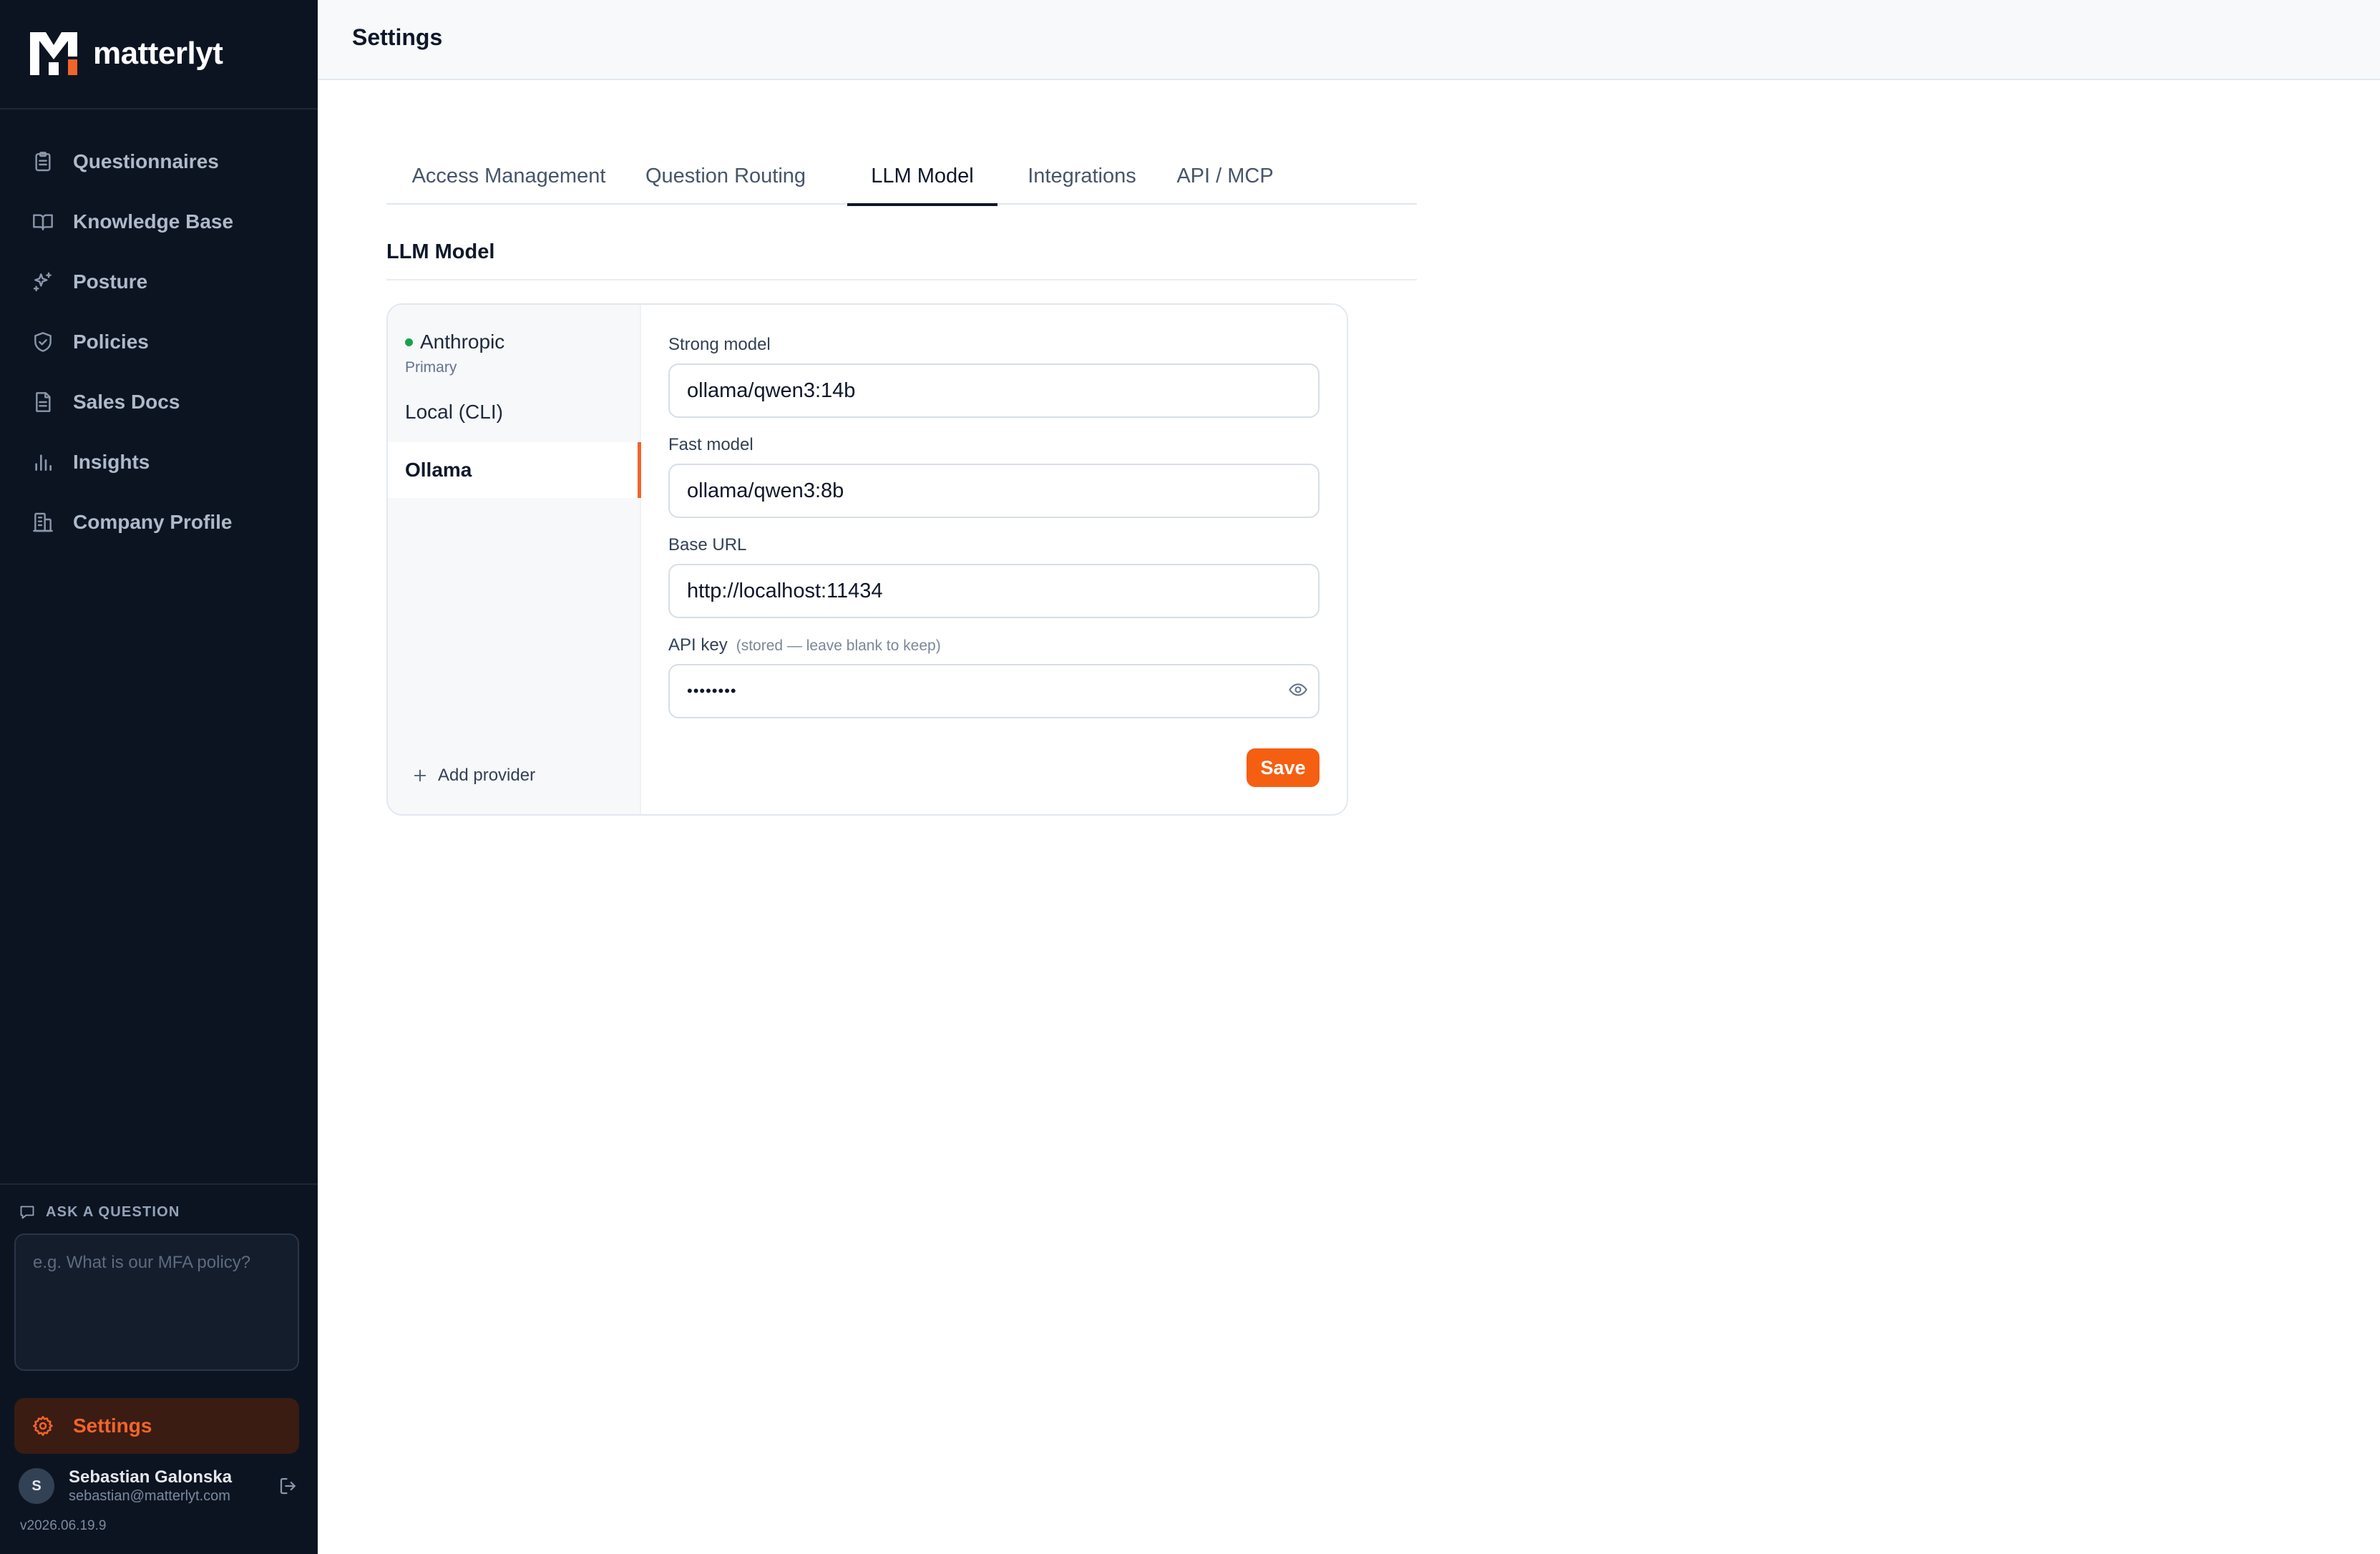  Describe the element at coordinates (901, 280) in the screenshot. I see `section-divider` at that location.